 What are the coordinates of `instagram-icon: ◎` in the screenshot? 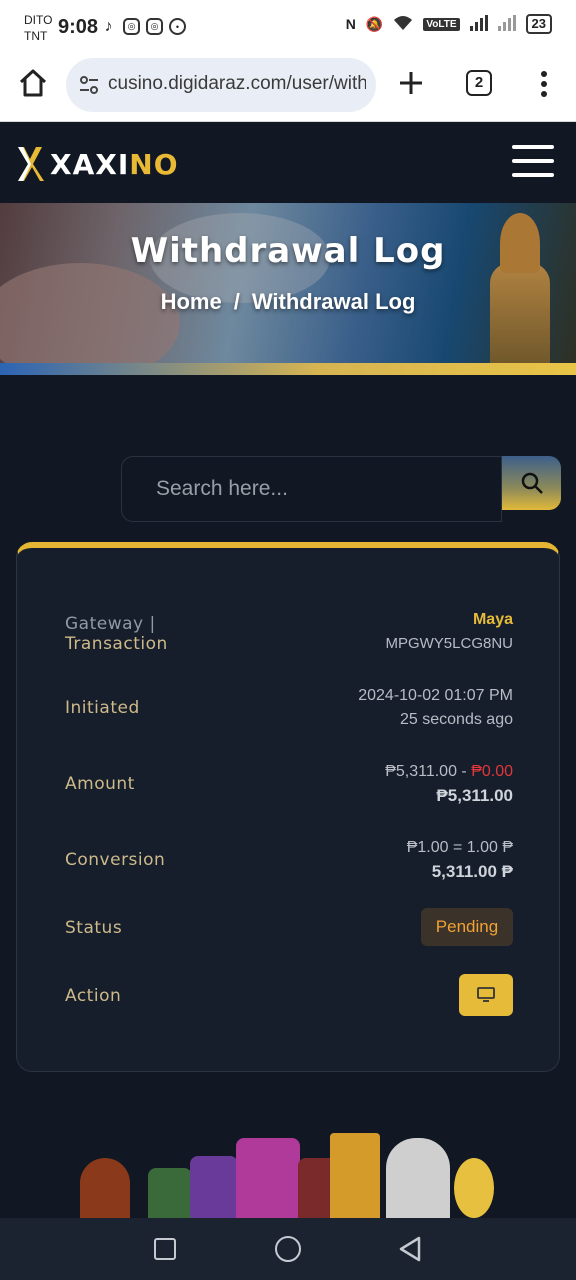 It's located at (131, 26).